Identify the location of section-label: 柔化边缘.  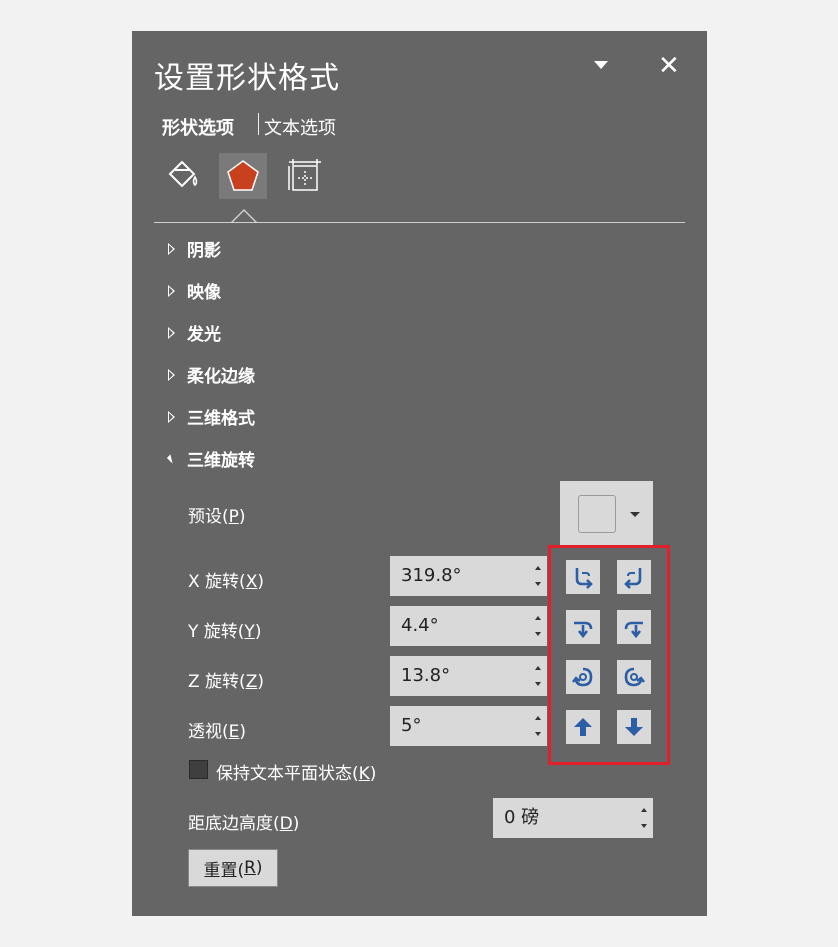
(221, 377).